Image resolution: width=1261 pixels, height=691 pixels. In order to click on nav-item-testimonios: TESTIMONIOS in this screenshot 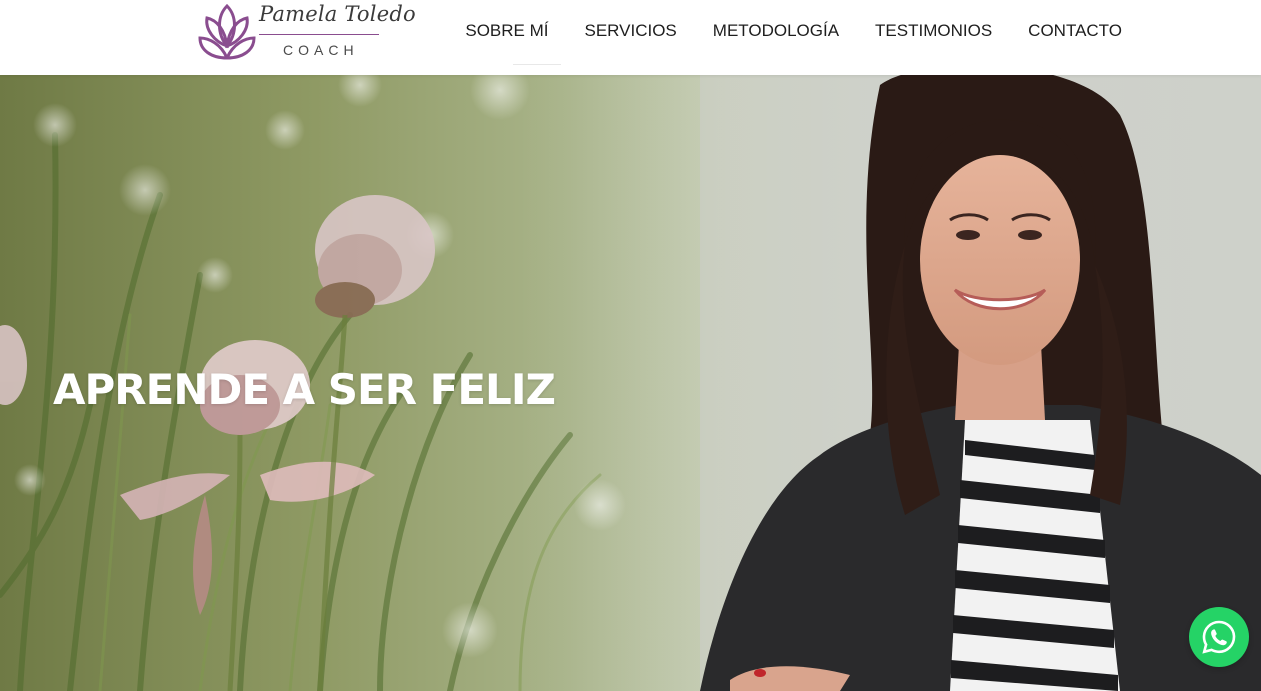, I will do `click(933, 31)`.